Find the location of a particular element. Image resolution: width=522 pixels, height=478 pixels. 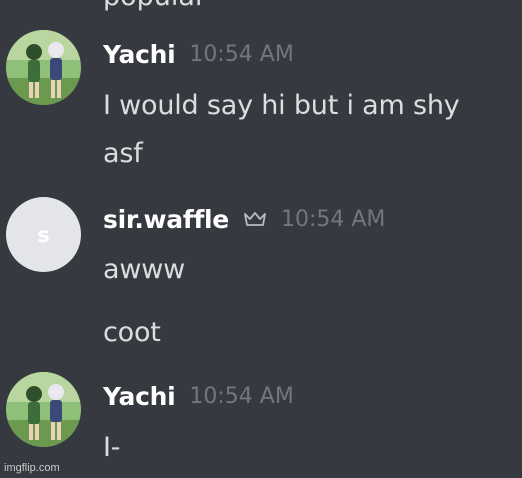

avatar-sir-waffle: s is located at coordinates (43, 234).